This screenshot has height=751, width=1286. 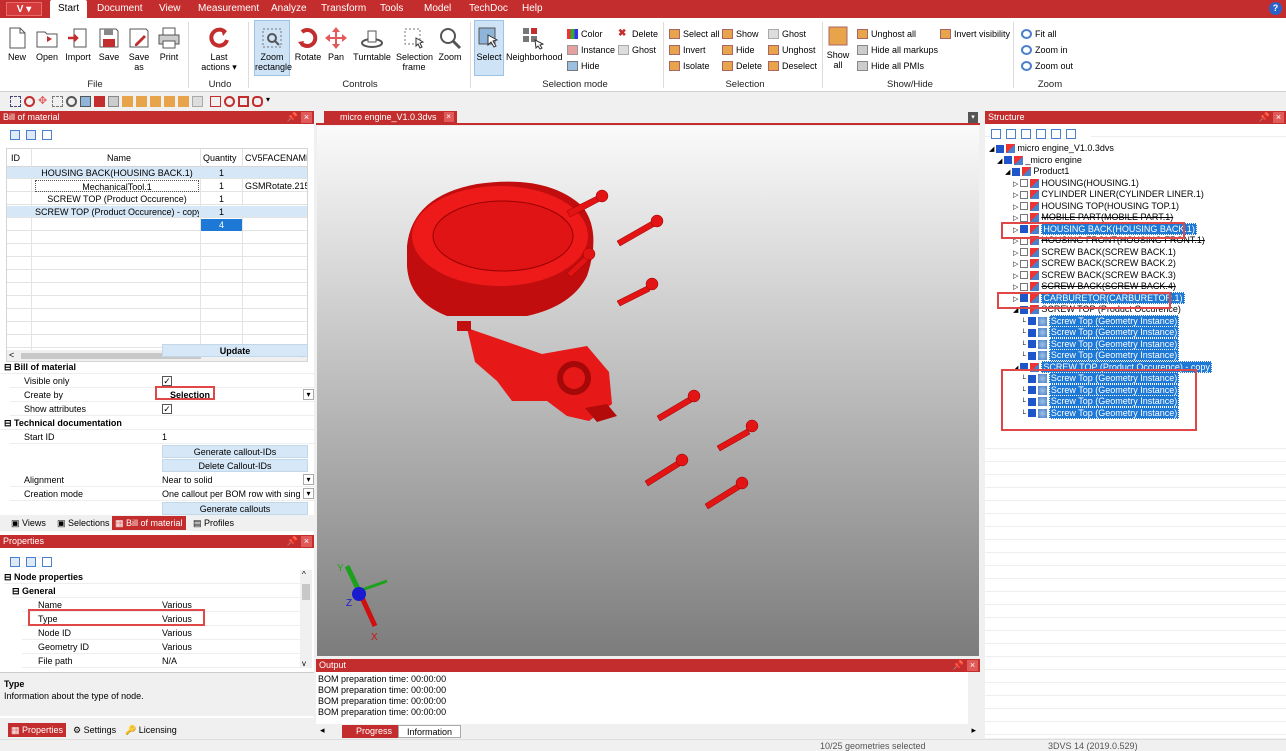 I want to click on print-button: Print, so click(x=169, y=44).